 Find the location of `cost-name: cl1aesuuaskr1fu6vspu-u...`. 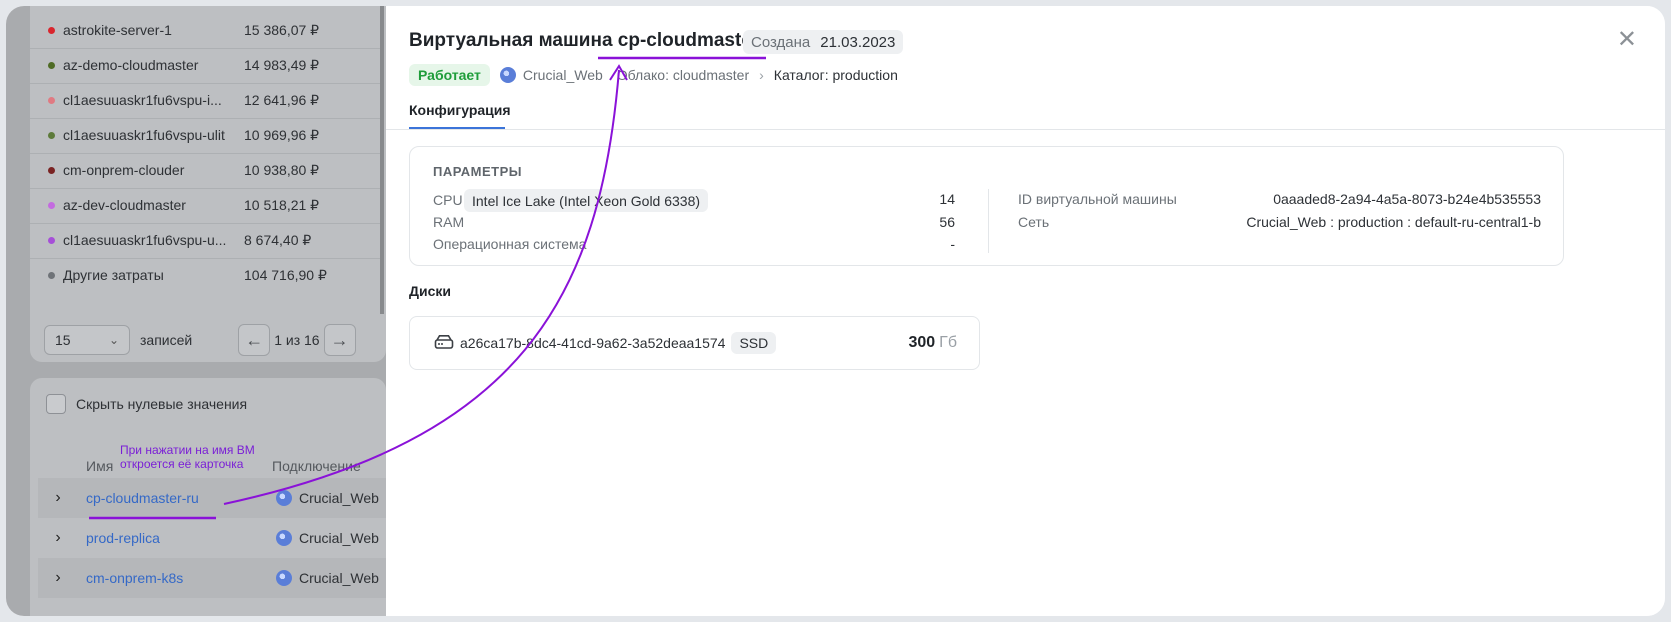

cost-name: cl1aesuuaskr1fu6vspu-u... is located at coordinates (145, 240).